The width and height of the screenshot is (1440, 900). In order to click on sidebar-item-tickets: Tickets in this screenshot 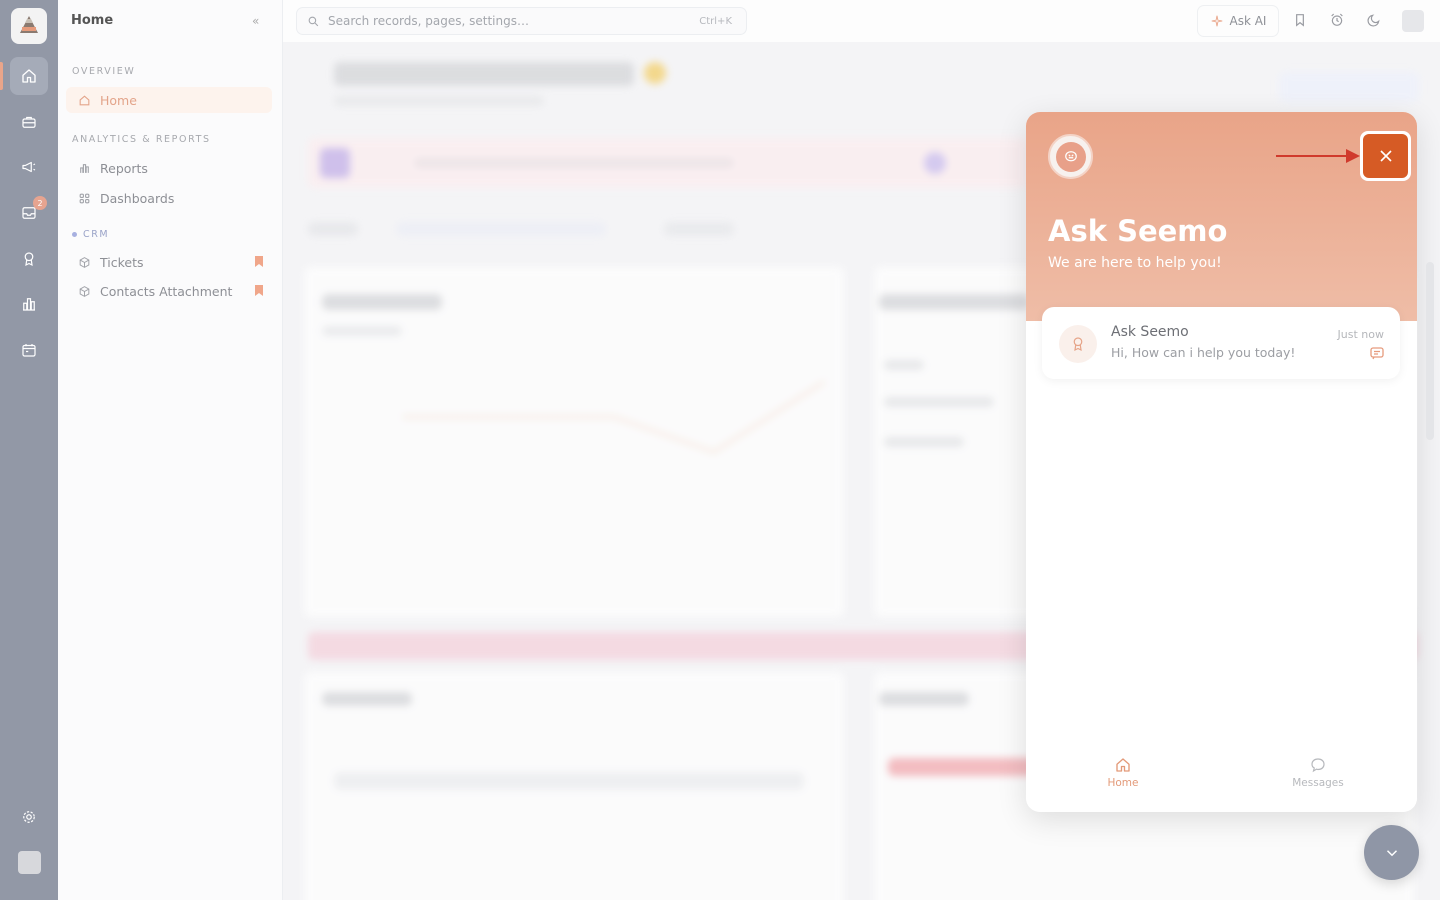, I will do `click(169, 262)`.